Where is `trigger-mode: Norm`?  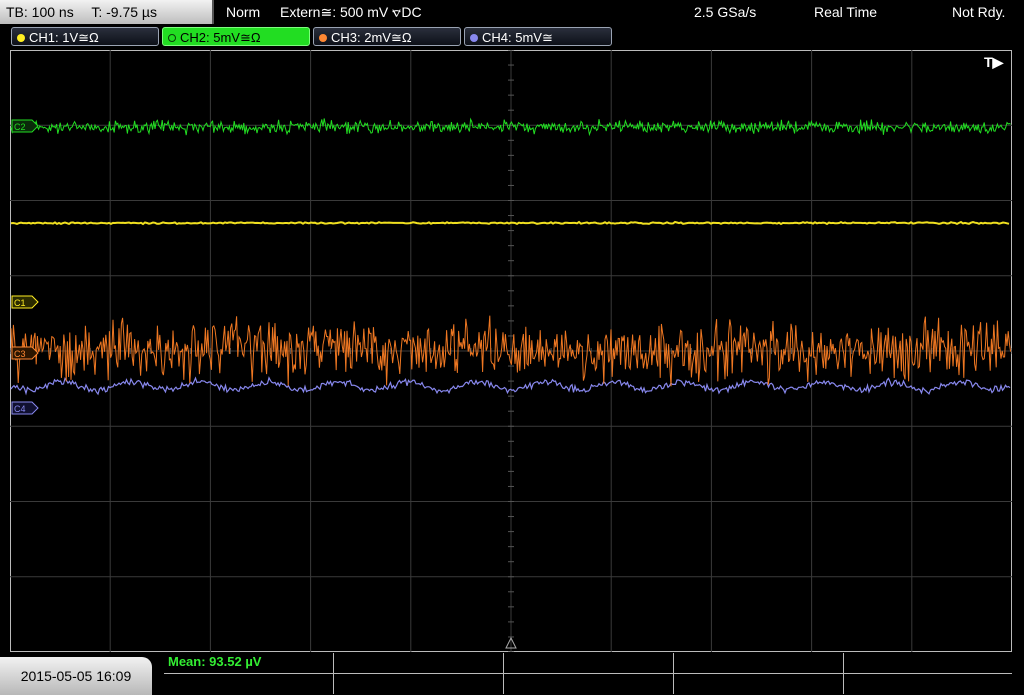 trigger-mode: Norm is located at coordinates (243, 12).